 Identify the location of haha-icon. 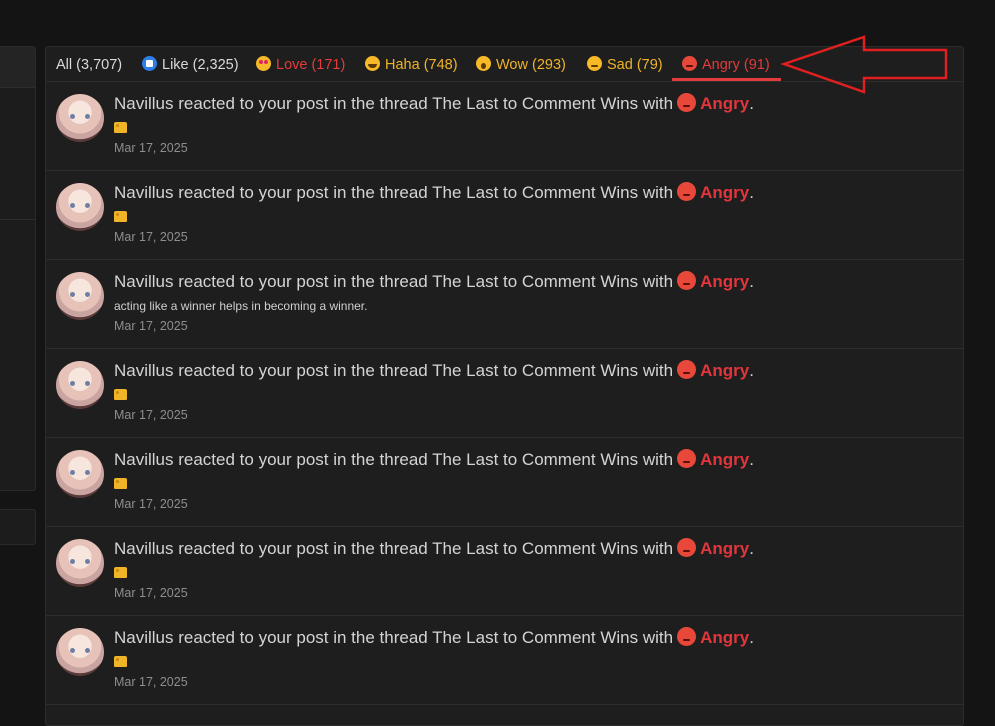
(372, 63).